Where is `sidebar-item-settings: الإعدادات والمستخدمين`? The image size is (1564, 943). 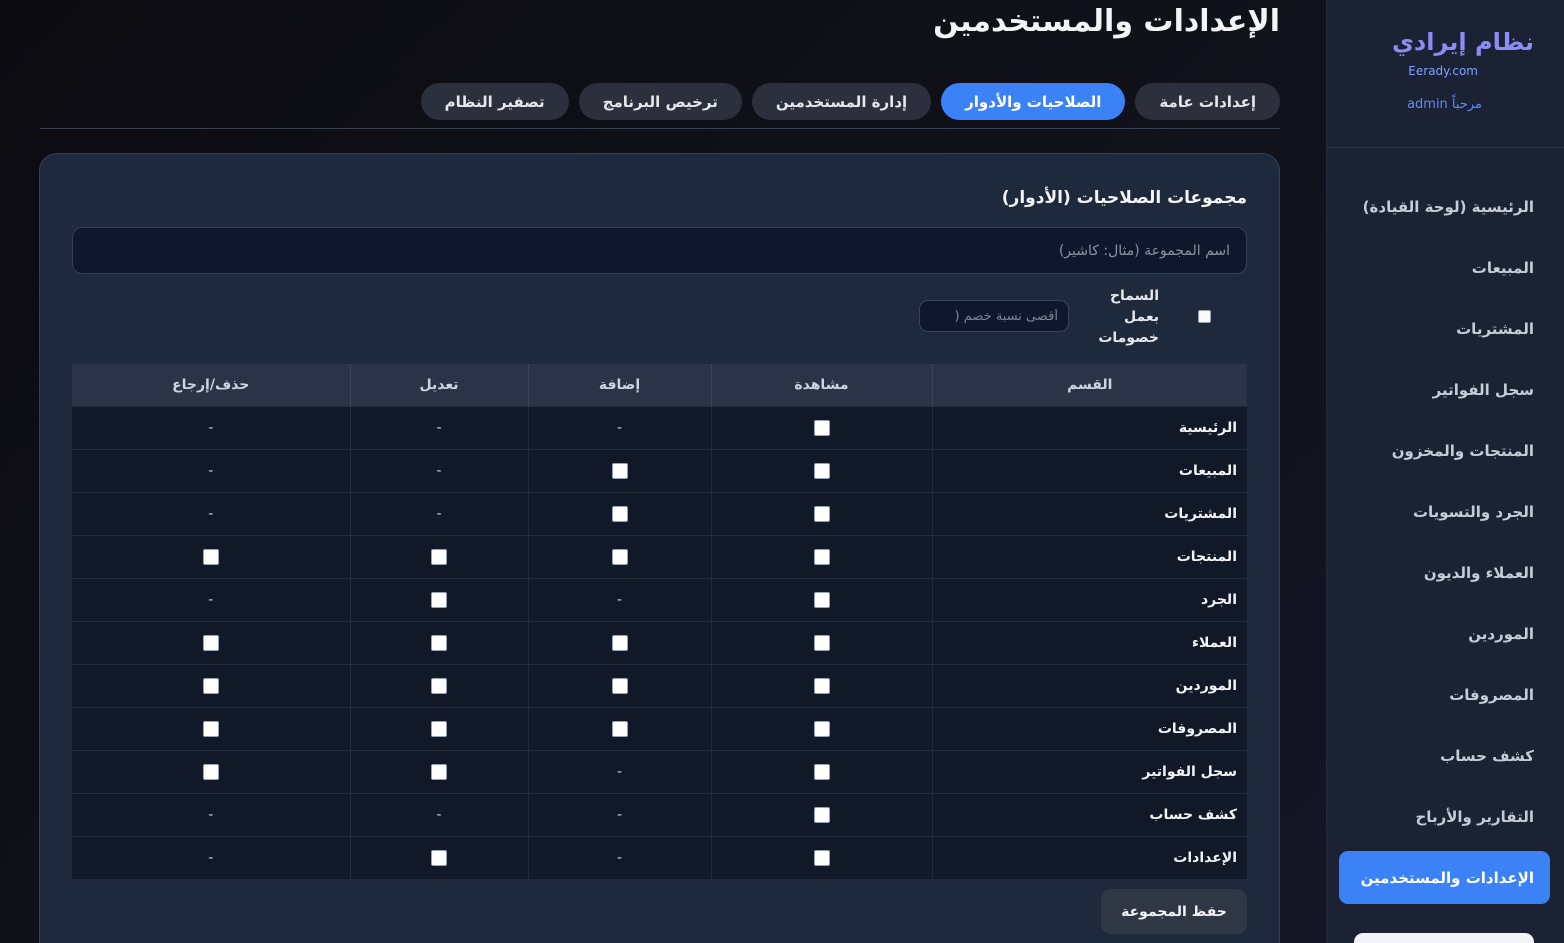 sidebar-item-settings: الإعدادات والمستخدمين is located at coordinates (1444, 877).